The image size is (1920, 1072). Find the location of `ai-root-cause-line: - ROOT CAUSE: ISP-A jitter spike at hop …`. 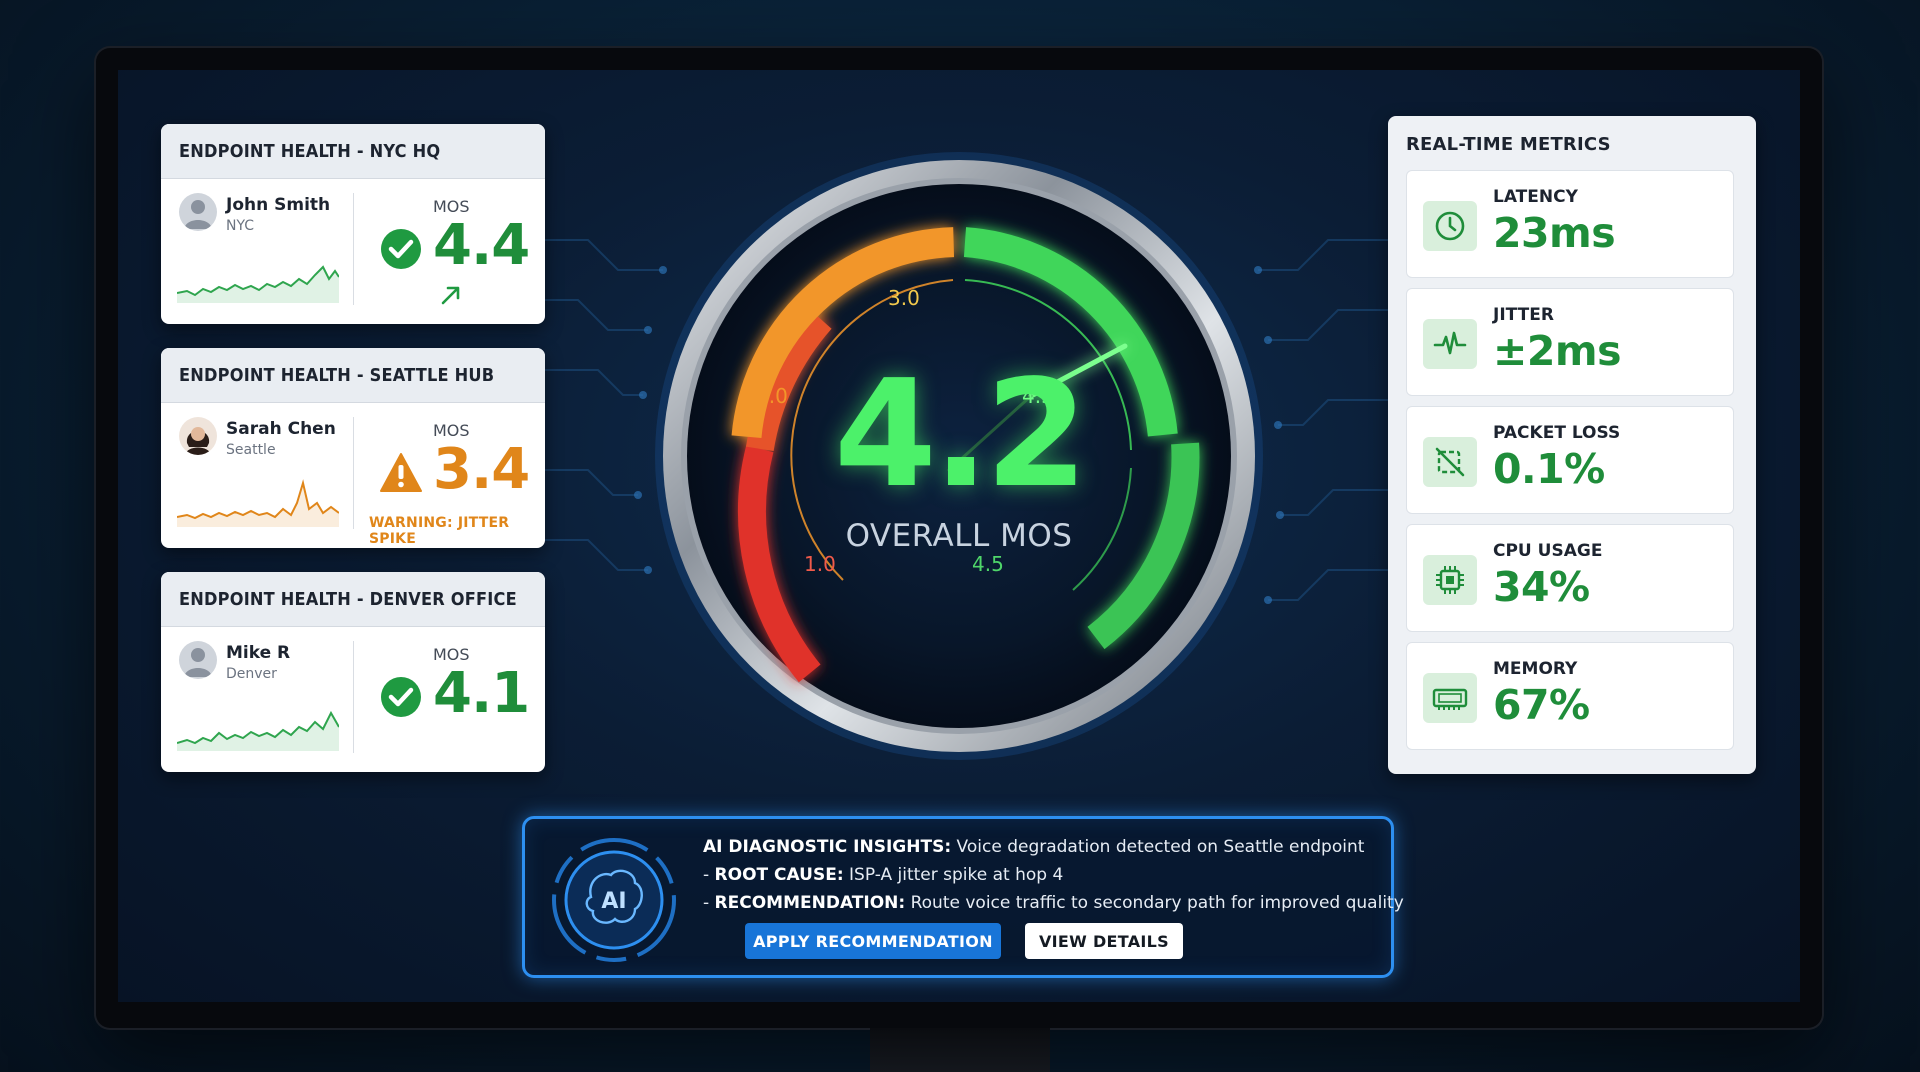

ai-root-cause-line: - ROOT CAUSE: ISP-A jitter spike at hop … is located at coordinates (883, 875).